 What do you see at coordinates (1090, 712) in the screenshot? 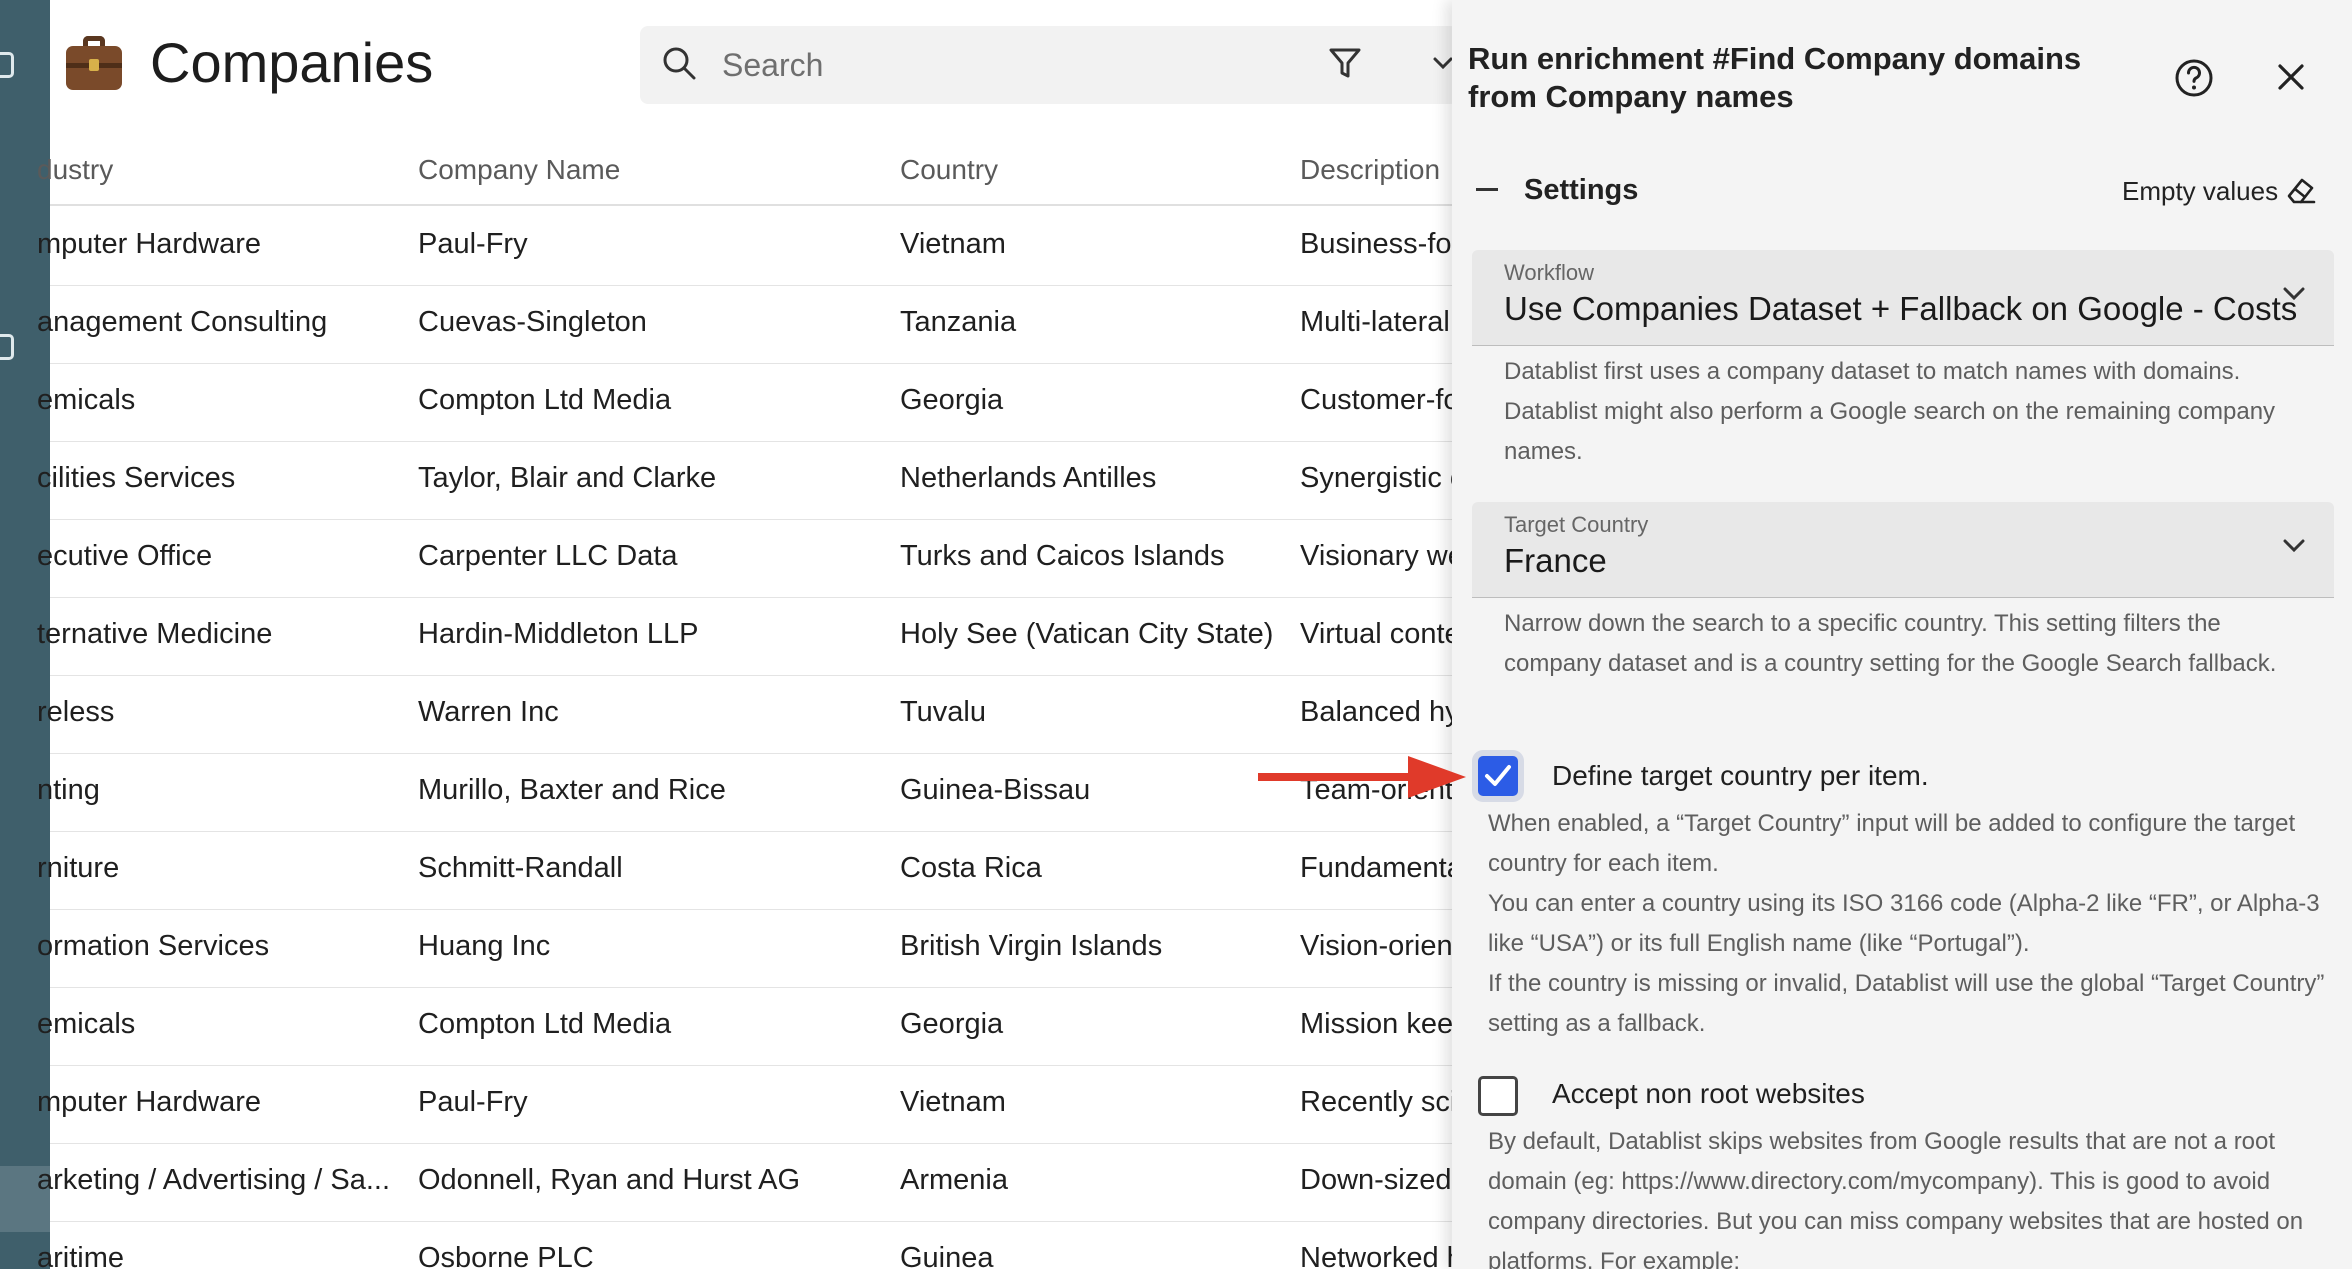
I see `cell-country: Tuvalu` at bounding box center [1090, 712].